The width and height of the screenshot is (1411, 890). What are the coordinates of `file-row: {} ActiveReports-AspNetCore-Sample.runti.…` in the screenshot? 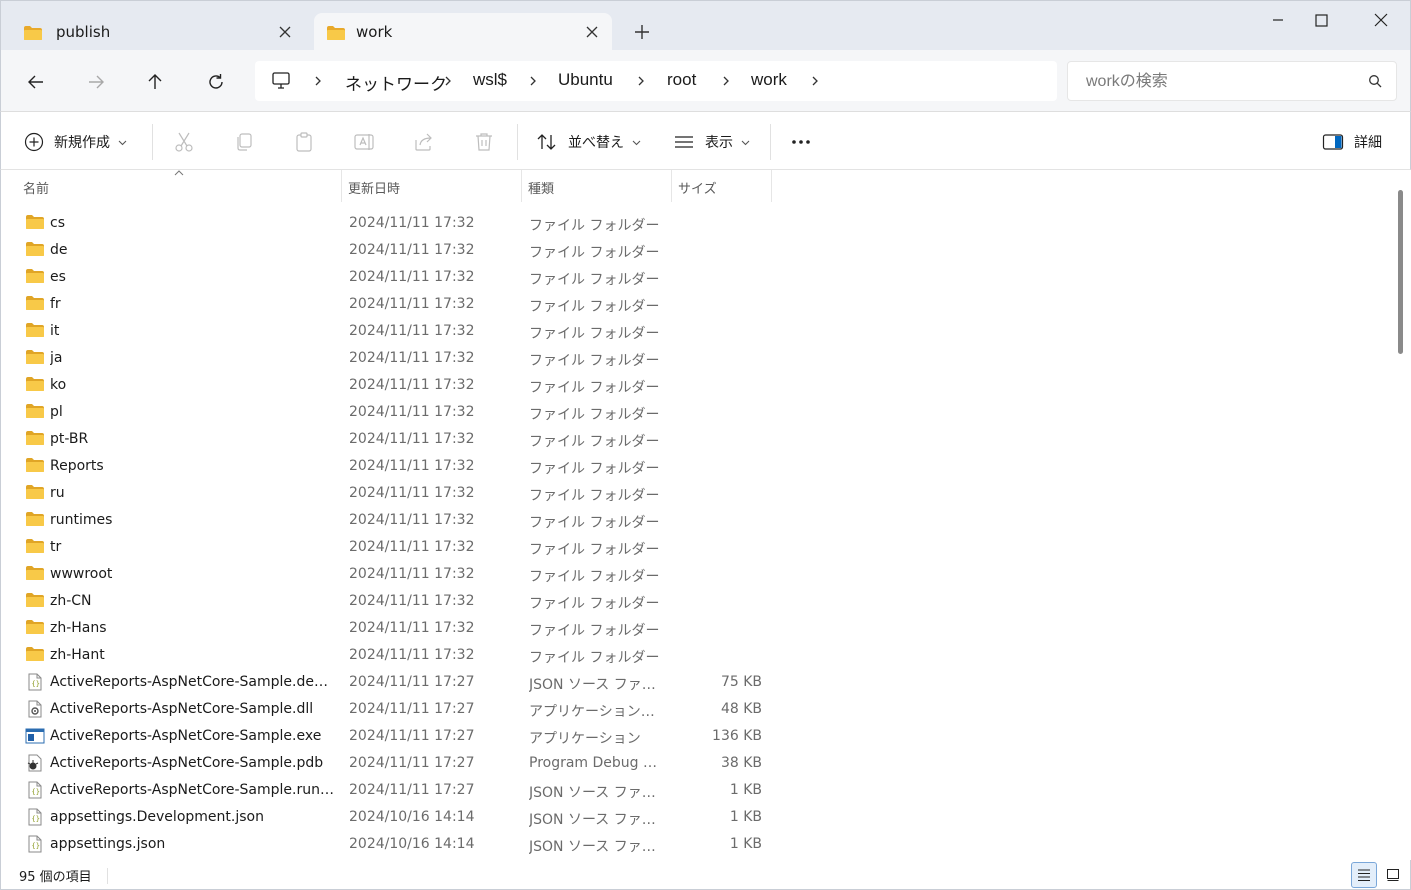 It's located at (391, 790).